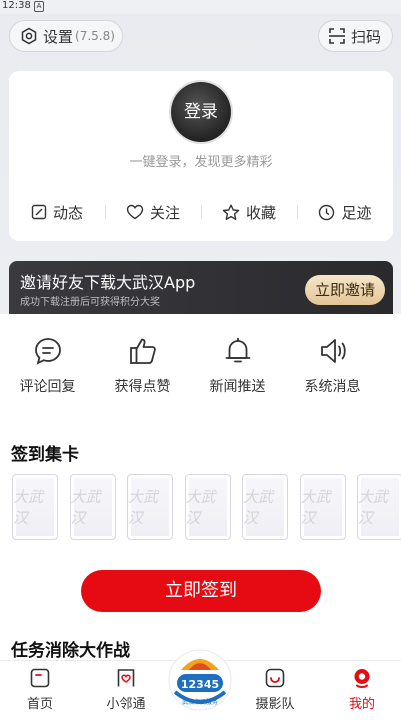 This screenshot has width=401, height=720. Describe the element at coordinates (260, 212) in the screenshot. I see `quick-link-label: 收藏` at that location.